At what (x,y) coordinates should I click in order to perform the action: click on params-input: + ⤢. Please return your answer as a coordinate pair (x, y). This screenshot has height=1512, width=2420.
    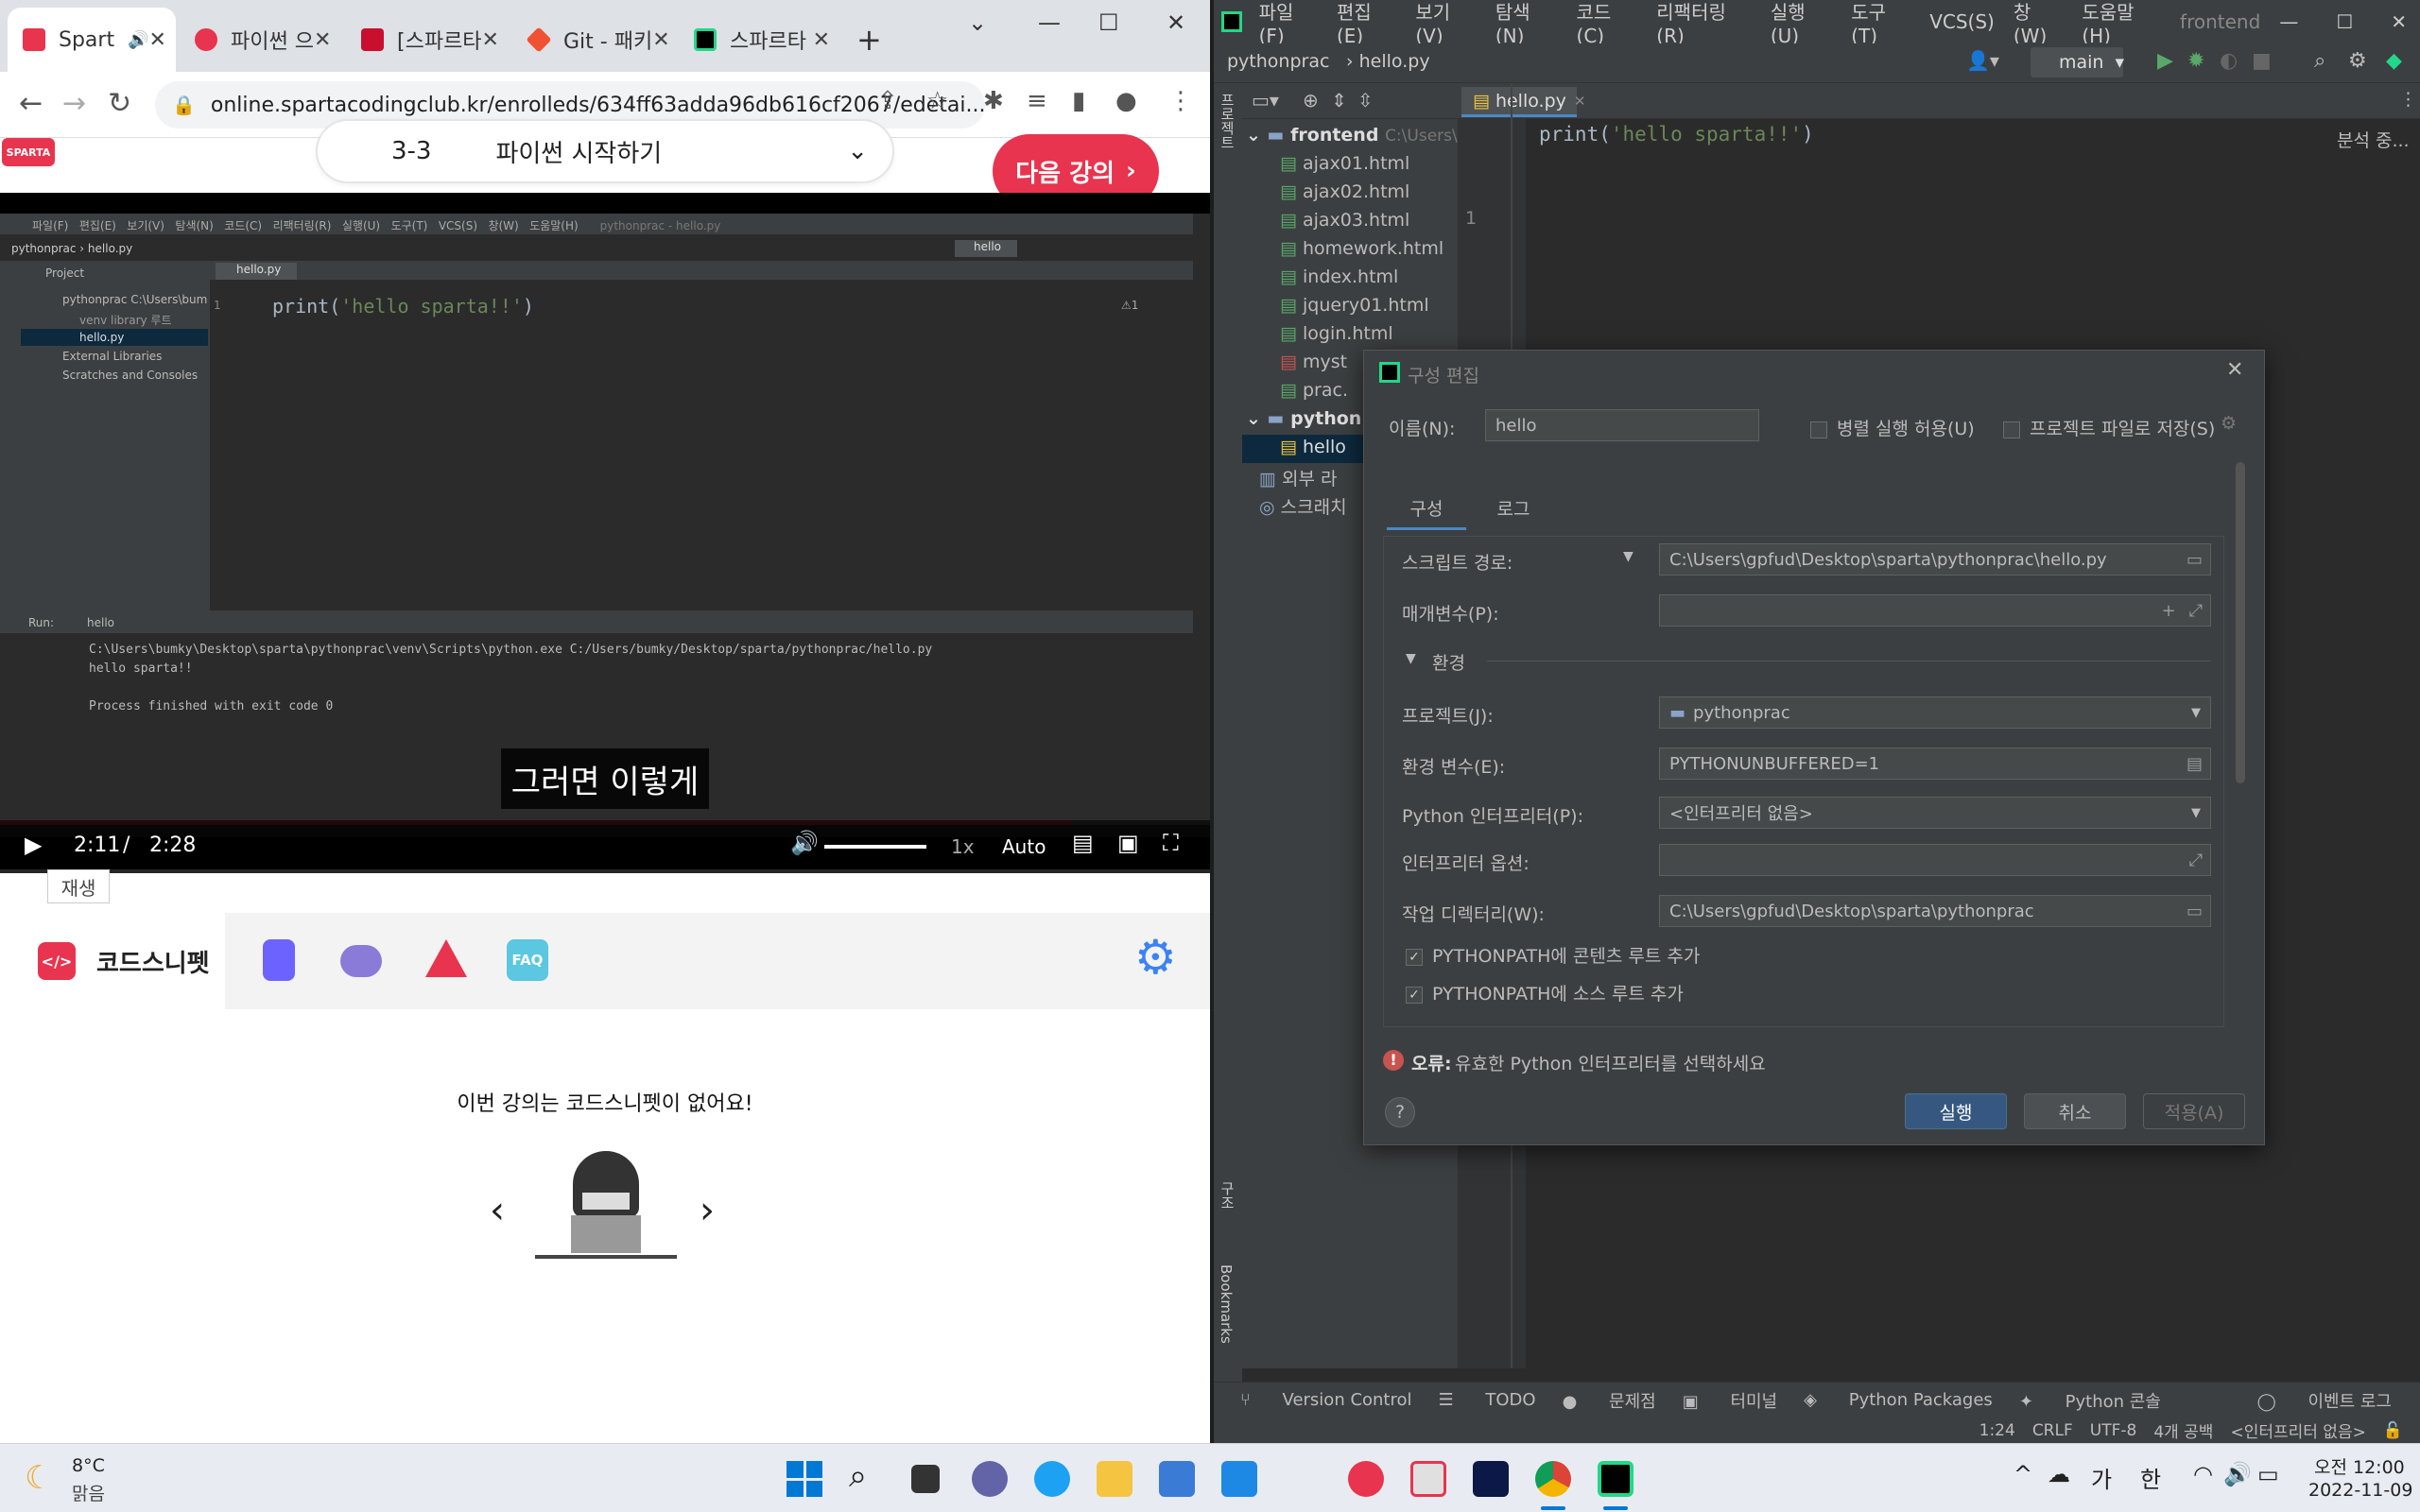
    Looking at the image, I should click on (1935, 610).